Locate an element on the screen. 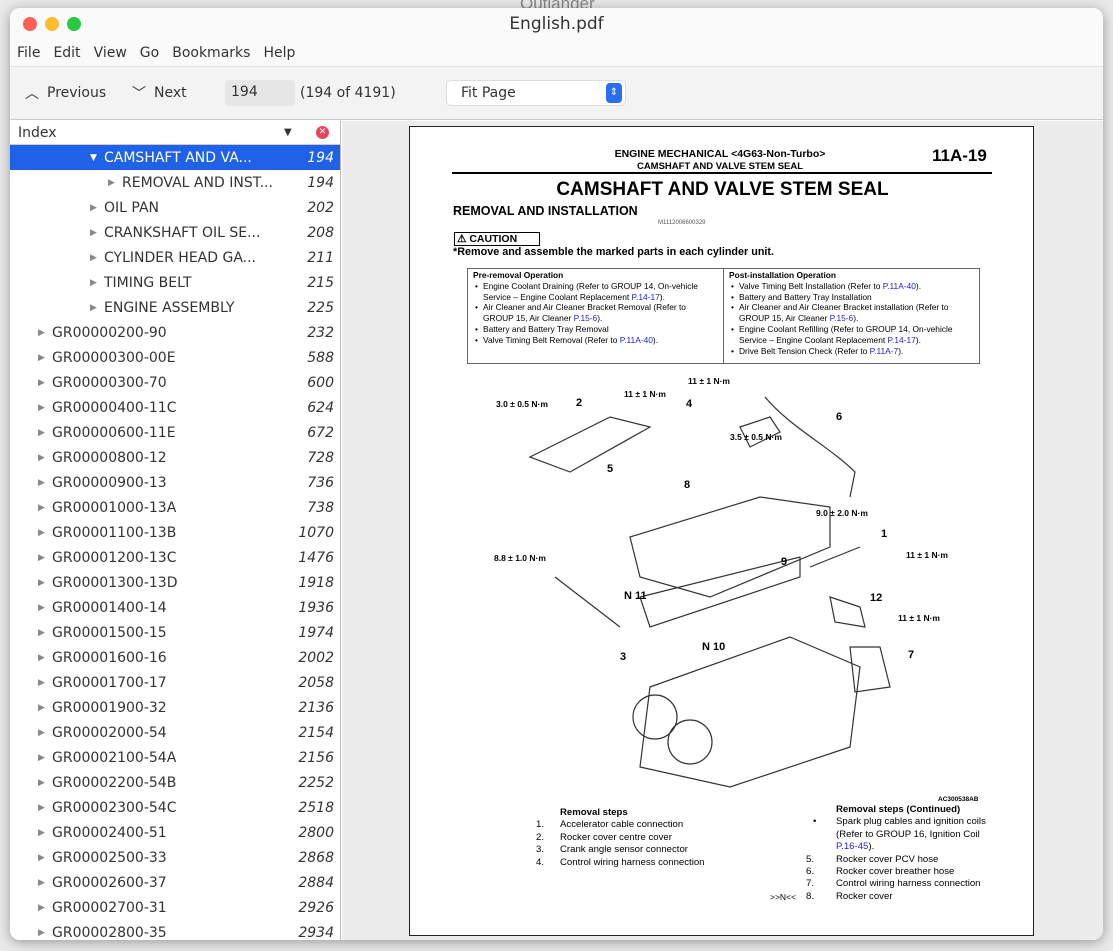 Image resolution: width=1113 pixels, height=951 pixels. menu-view: View is located at coordinates (110, 53).